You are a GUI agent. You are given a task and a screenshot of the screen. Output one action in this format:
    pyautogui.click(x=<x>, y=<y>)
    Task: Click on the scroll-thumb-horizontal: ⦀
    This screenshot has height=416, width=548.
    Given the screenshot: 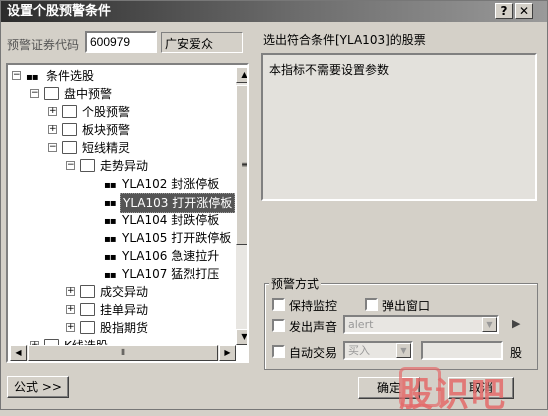 What is the action you would take?
    pyautogui.click(x=123, y=353)
    